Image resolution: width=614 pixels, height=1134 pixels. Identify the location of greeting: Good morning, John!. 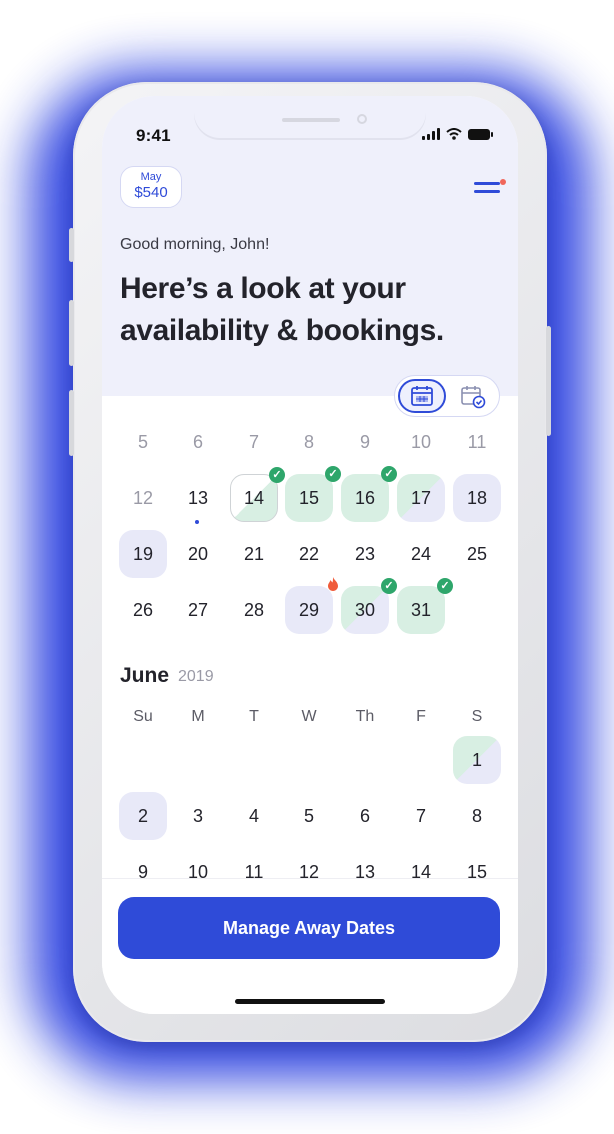
(195, 244).